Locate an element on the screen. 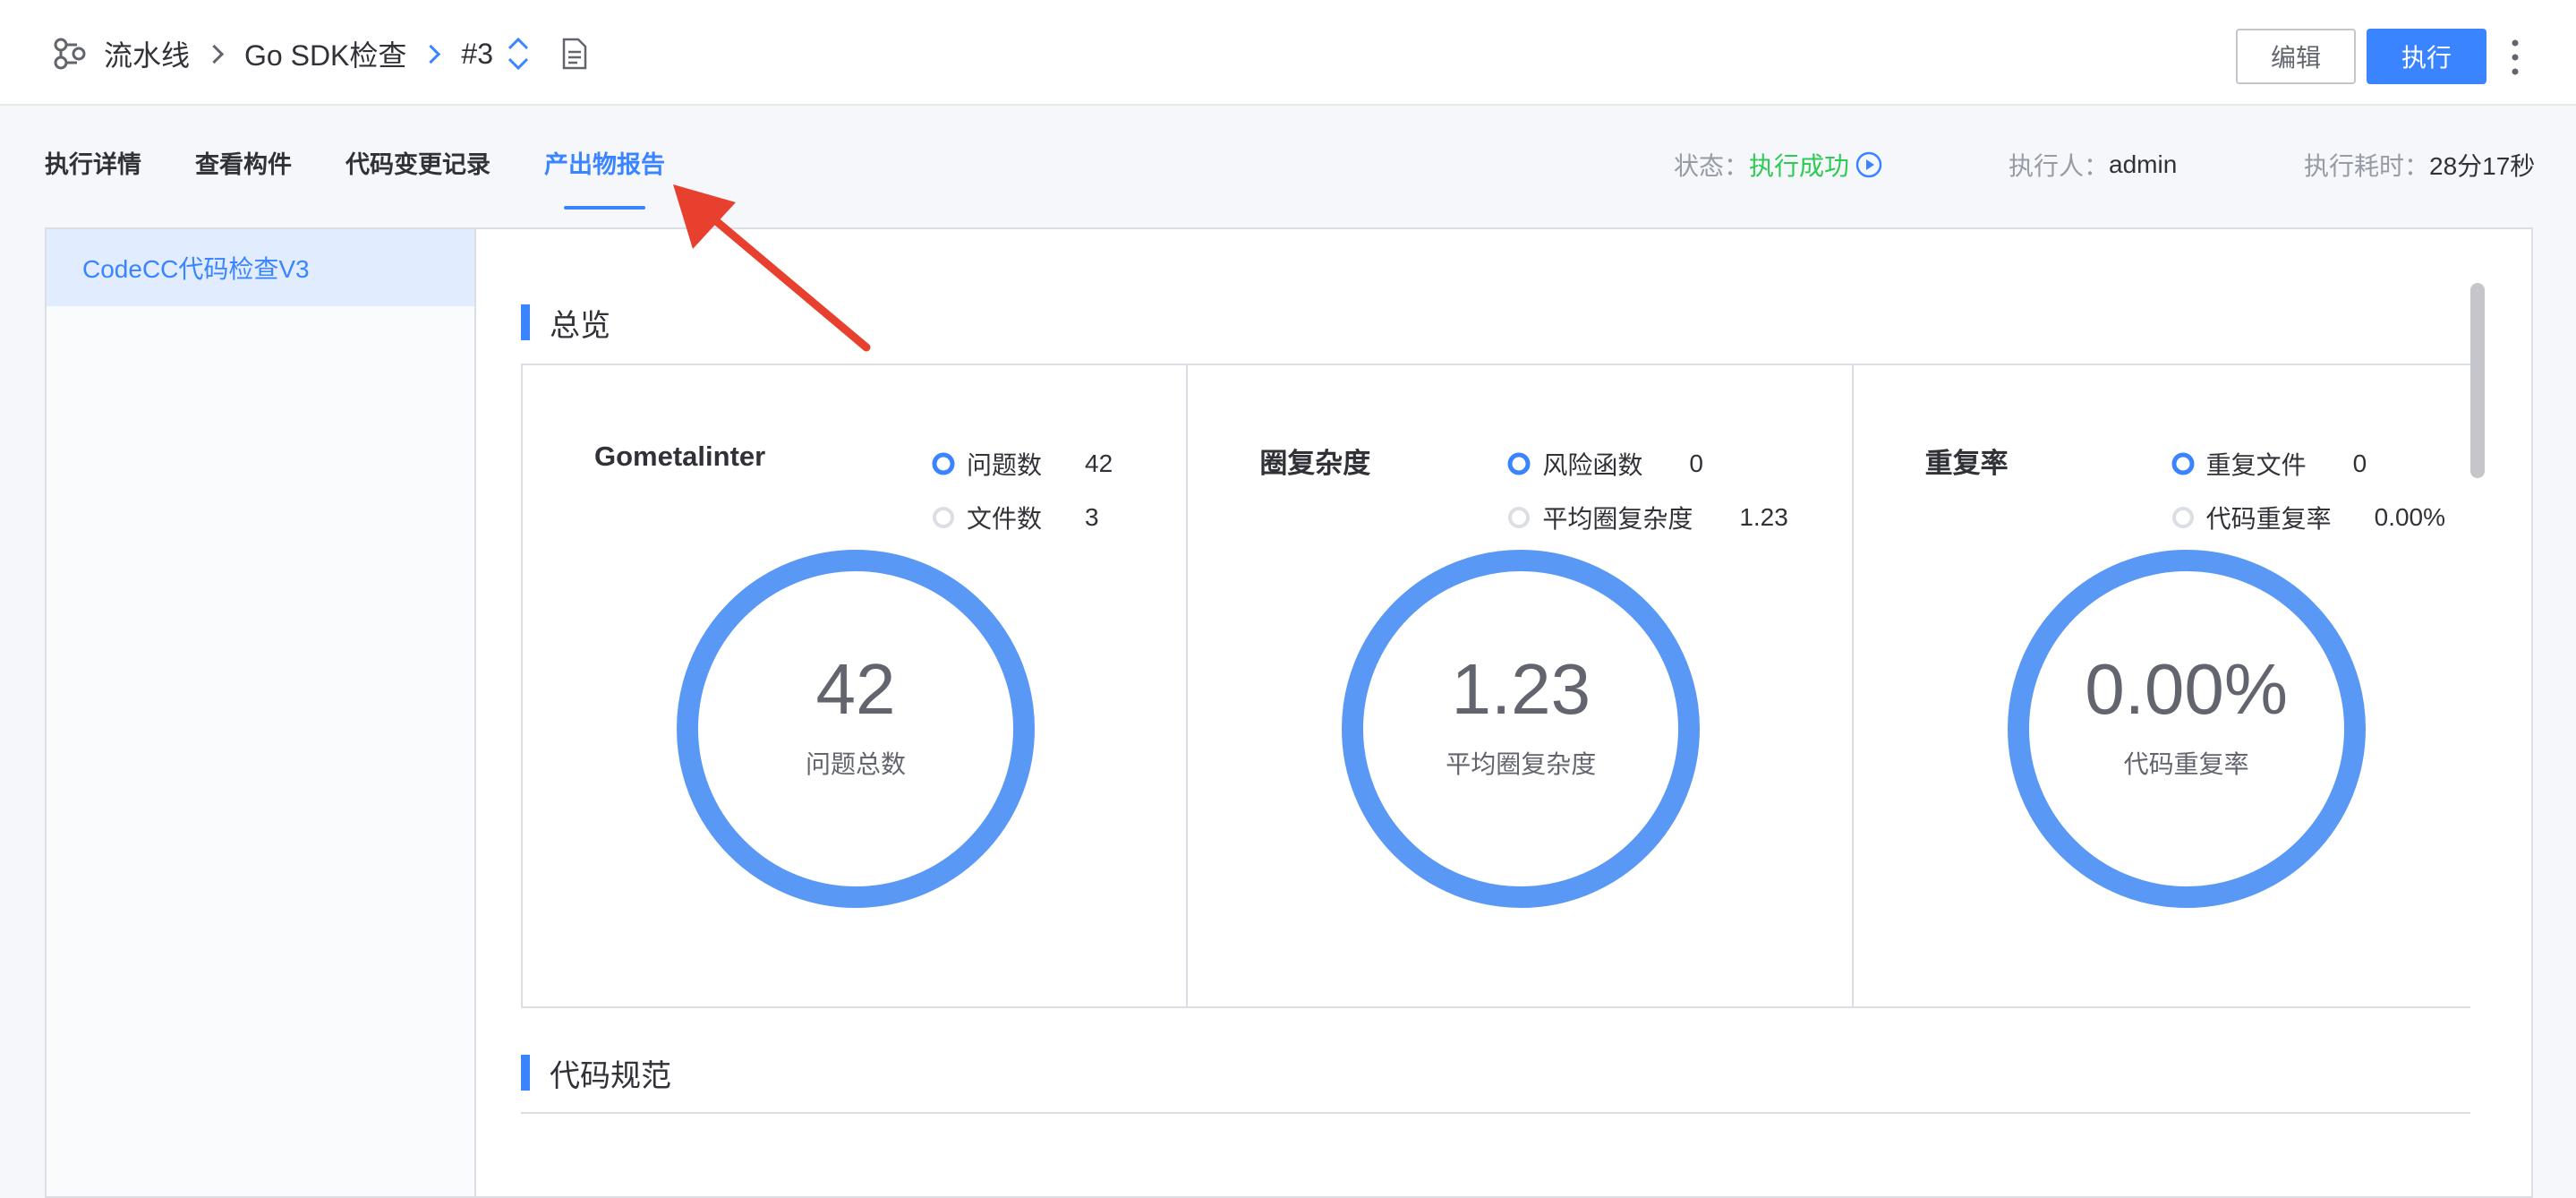 The height and width of the screenshot is (1198, 2576). legend-item: 问题数 42 is located at coordinates (1022, 464).